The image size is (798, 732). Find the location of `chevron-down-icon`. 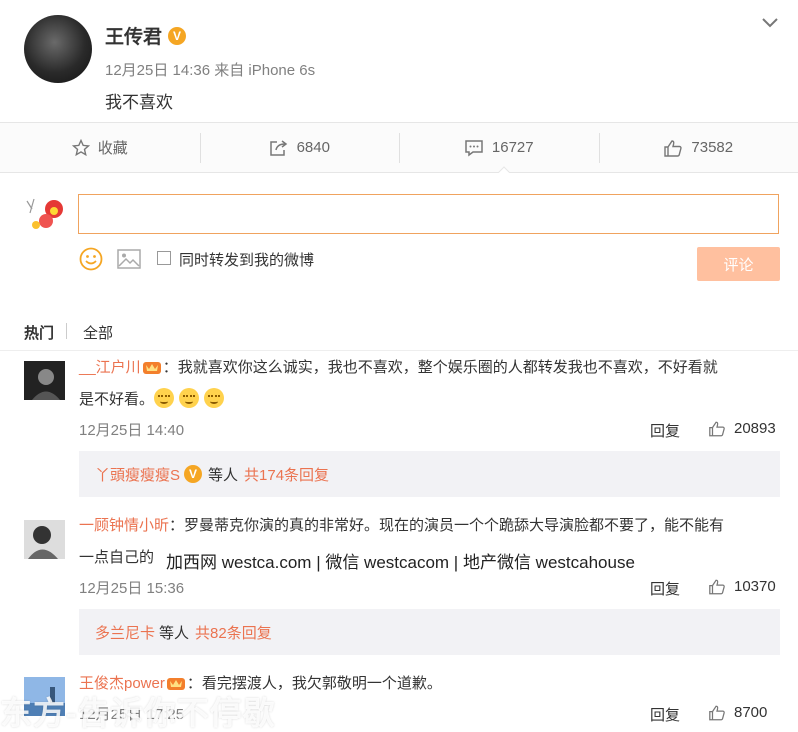

chevron-down-icon is located at coordinates (770, 23).